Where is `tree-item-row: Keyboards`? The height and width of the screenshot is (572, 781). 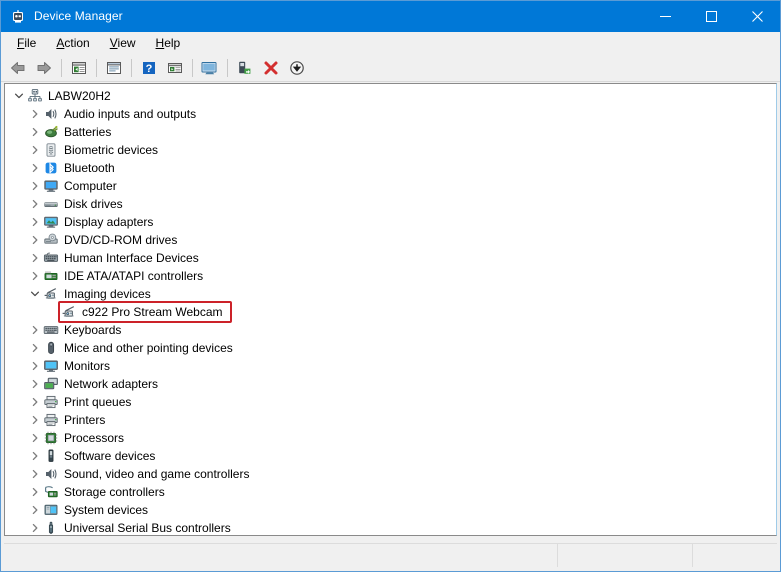
tree-item-row: Keyboards is located at coordinates (390, 330).